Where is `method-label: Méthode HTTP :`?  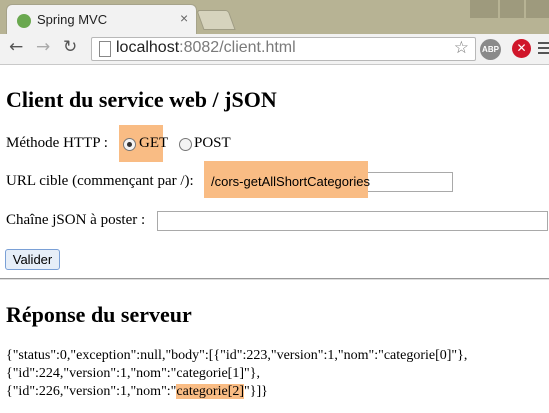
method-label: Méthode HTTP : is located at coordinates (57, 143).